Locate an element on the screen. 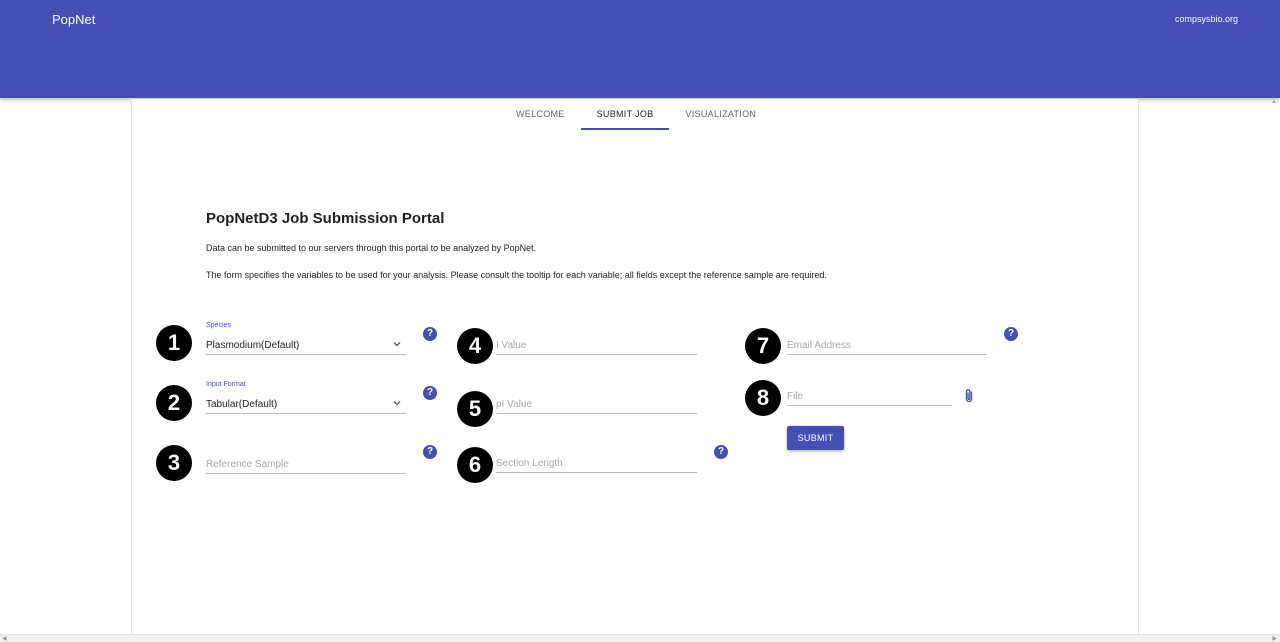  page-title: PopNetD3 Job Submission Portal is located at coordinates (325, 218).